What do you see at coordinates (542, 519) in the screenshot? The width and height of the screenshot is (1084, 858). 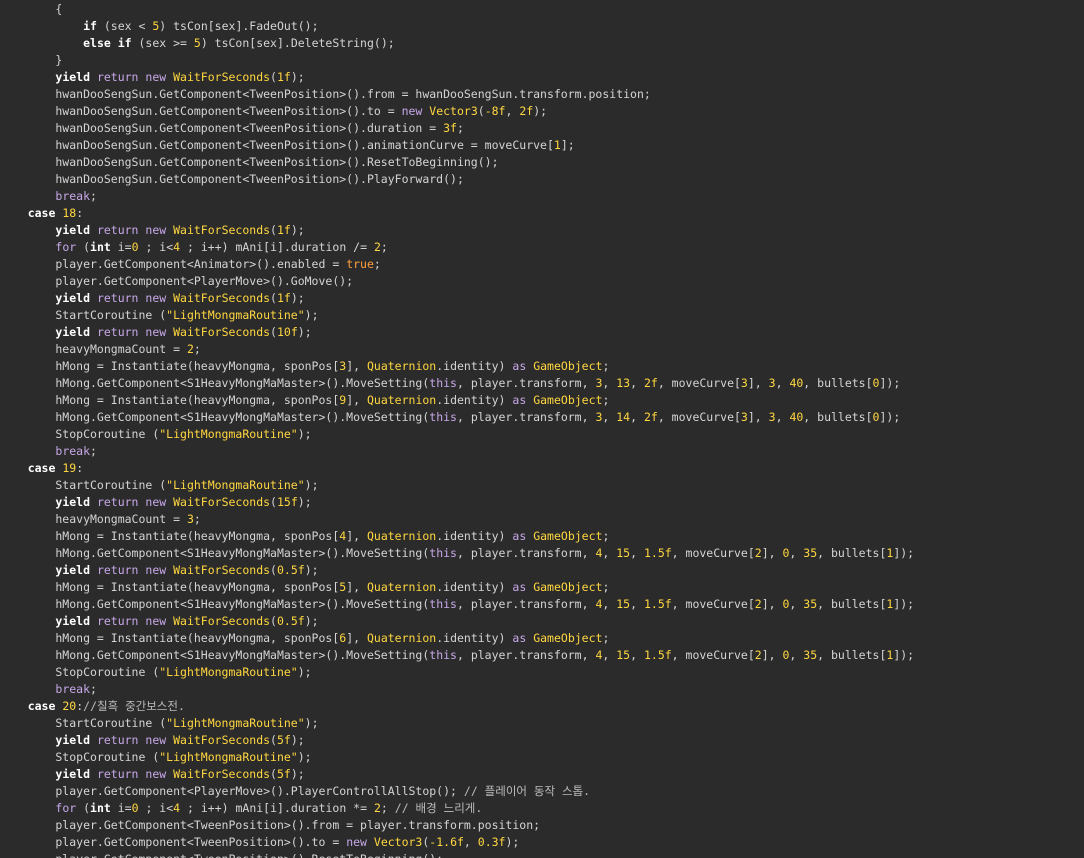 I see `code-line: heavyMongmaCount = 3;` at bounding box center [542, 519].